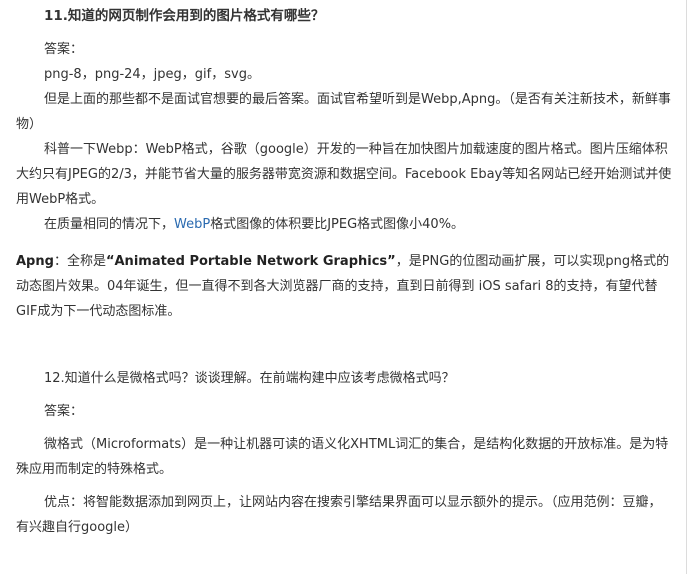  I want to click on question-11-answer-label: 答案：, so click(64, 49).